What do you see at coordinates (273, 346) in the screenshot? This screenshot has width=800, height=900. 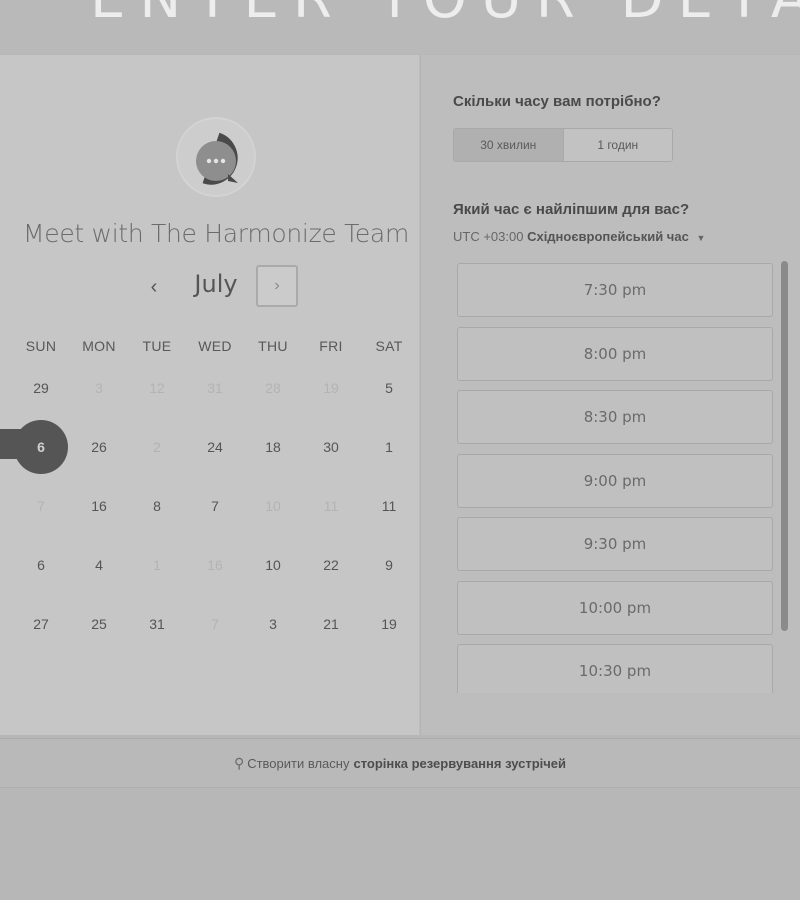 I see `weekday-label: THU` at bounding box center [273, 346].